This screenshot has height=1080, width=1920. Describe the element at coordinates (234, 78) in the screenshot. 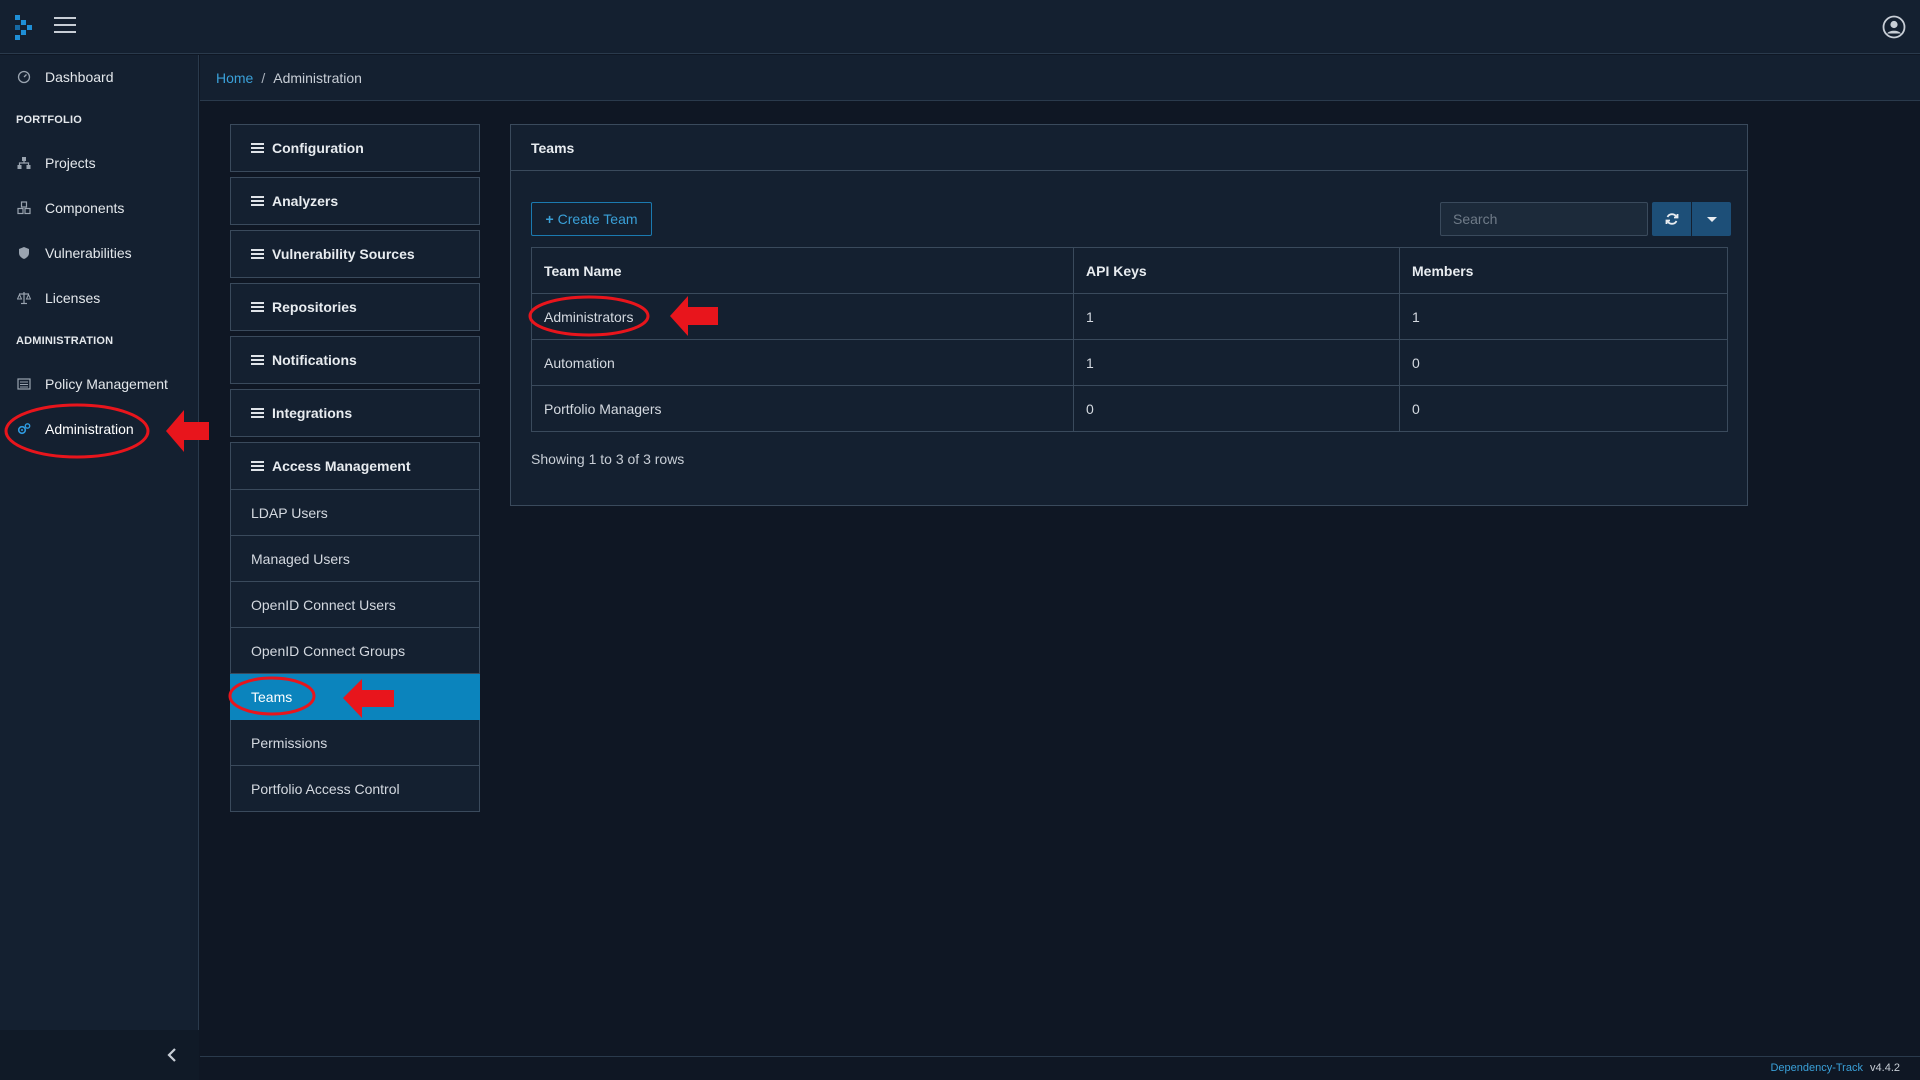

I see `breadcrumb-home-link: Home` at that location.